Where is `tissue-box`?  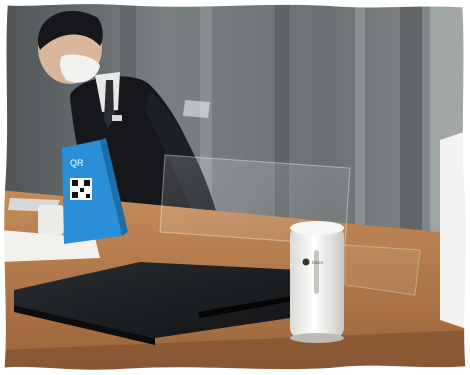
tissue-box is located at coordinates (51, 220).